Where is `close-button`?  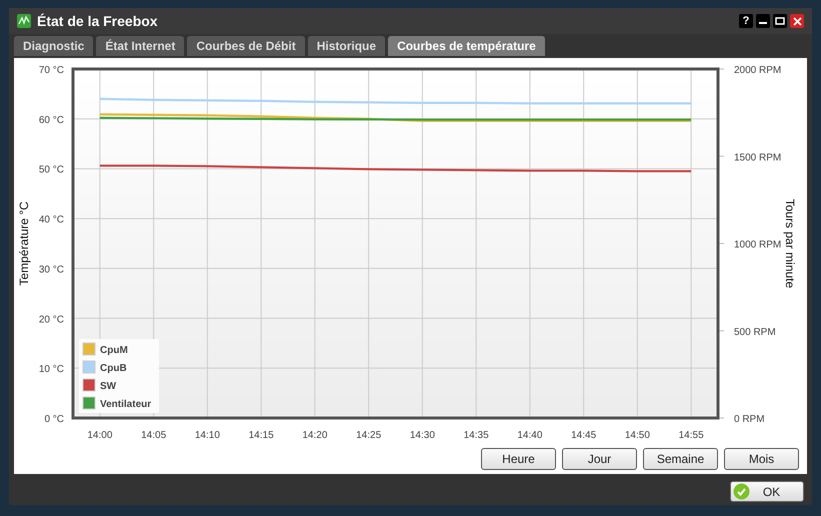 close-button is located at coordinates (797, 21).